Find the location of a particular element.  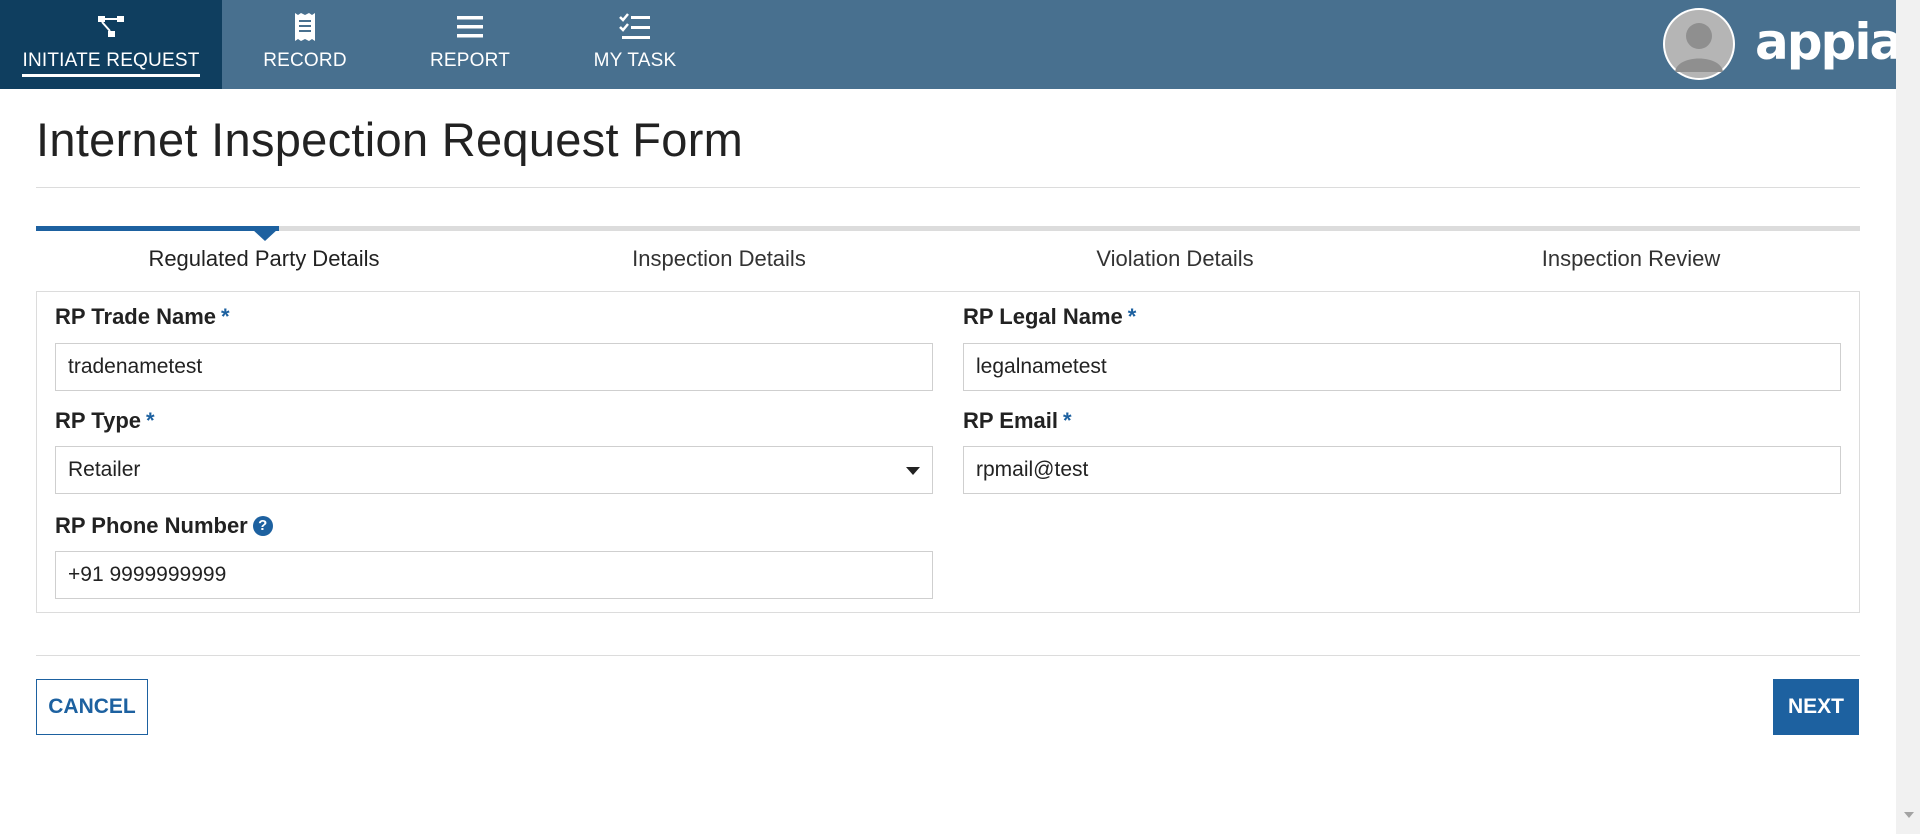

input-value: tradenametest is located at coordinates (135, 366).